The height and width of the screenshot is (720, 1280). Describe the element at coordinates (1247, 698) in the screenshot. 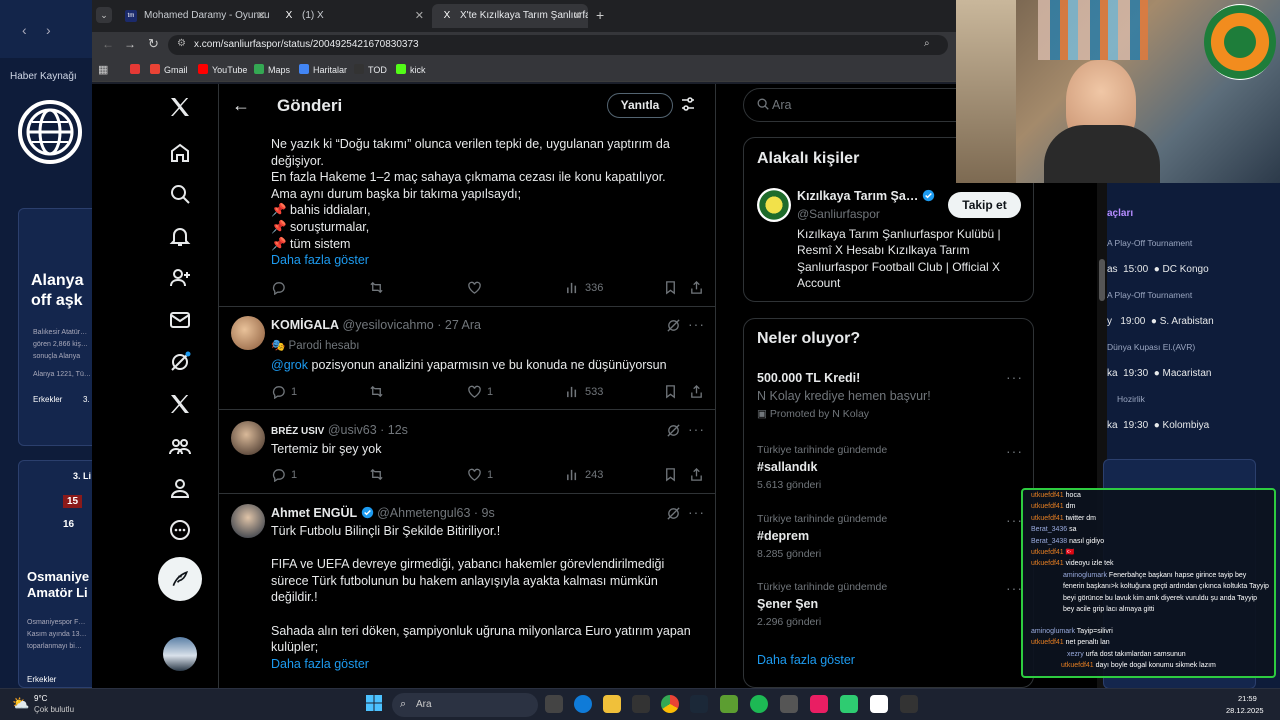

I see `clock-time: 21:59` at that location.